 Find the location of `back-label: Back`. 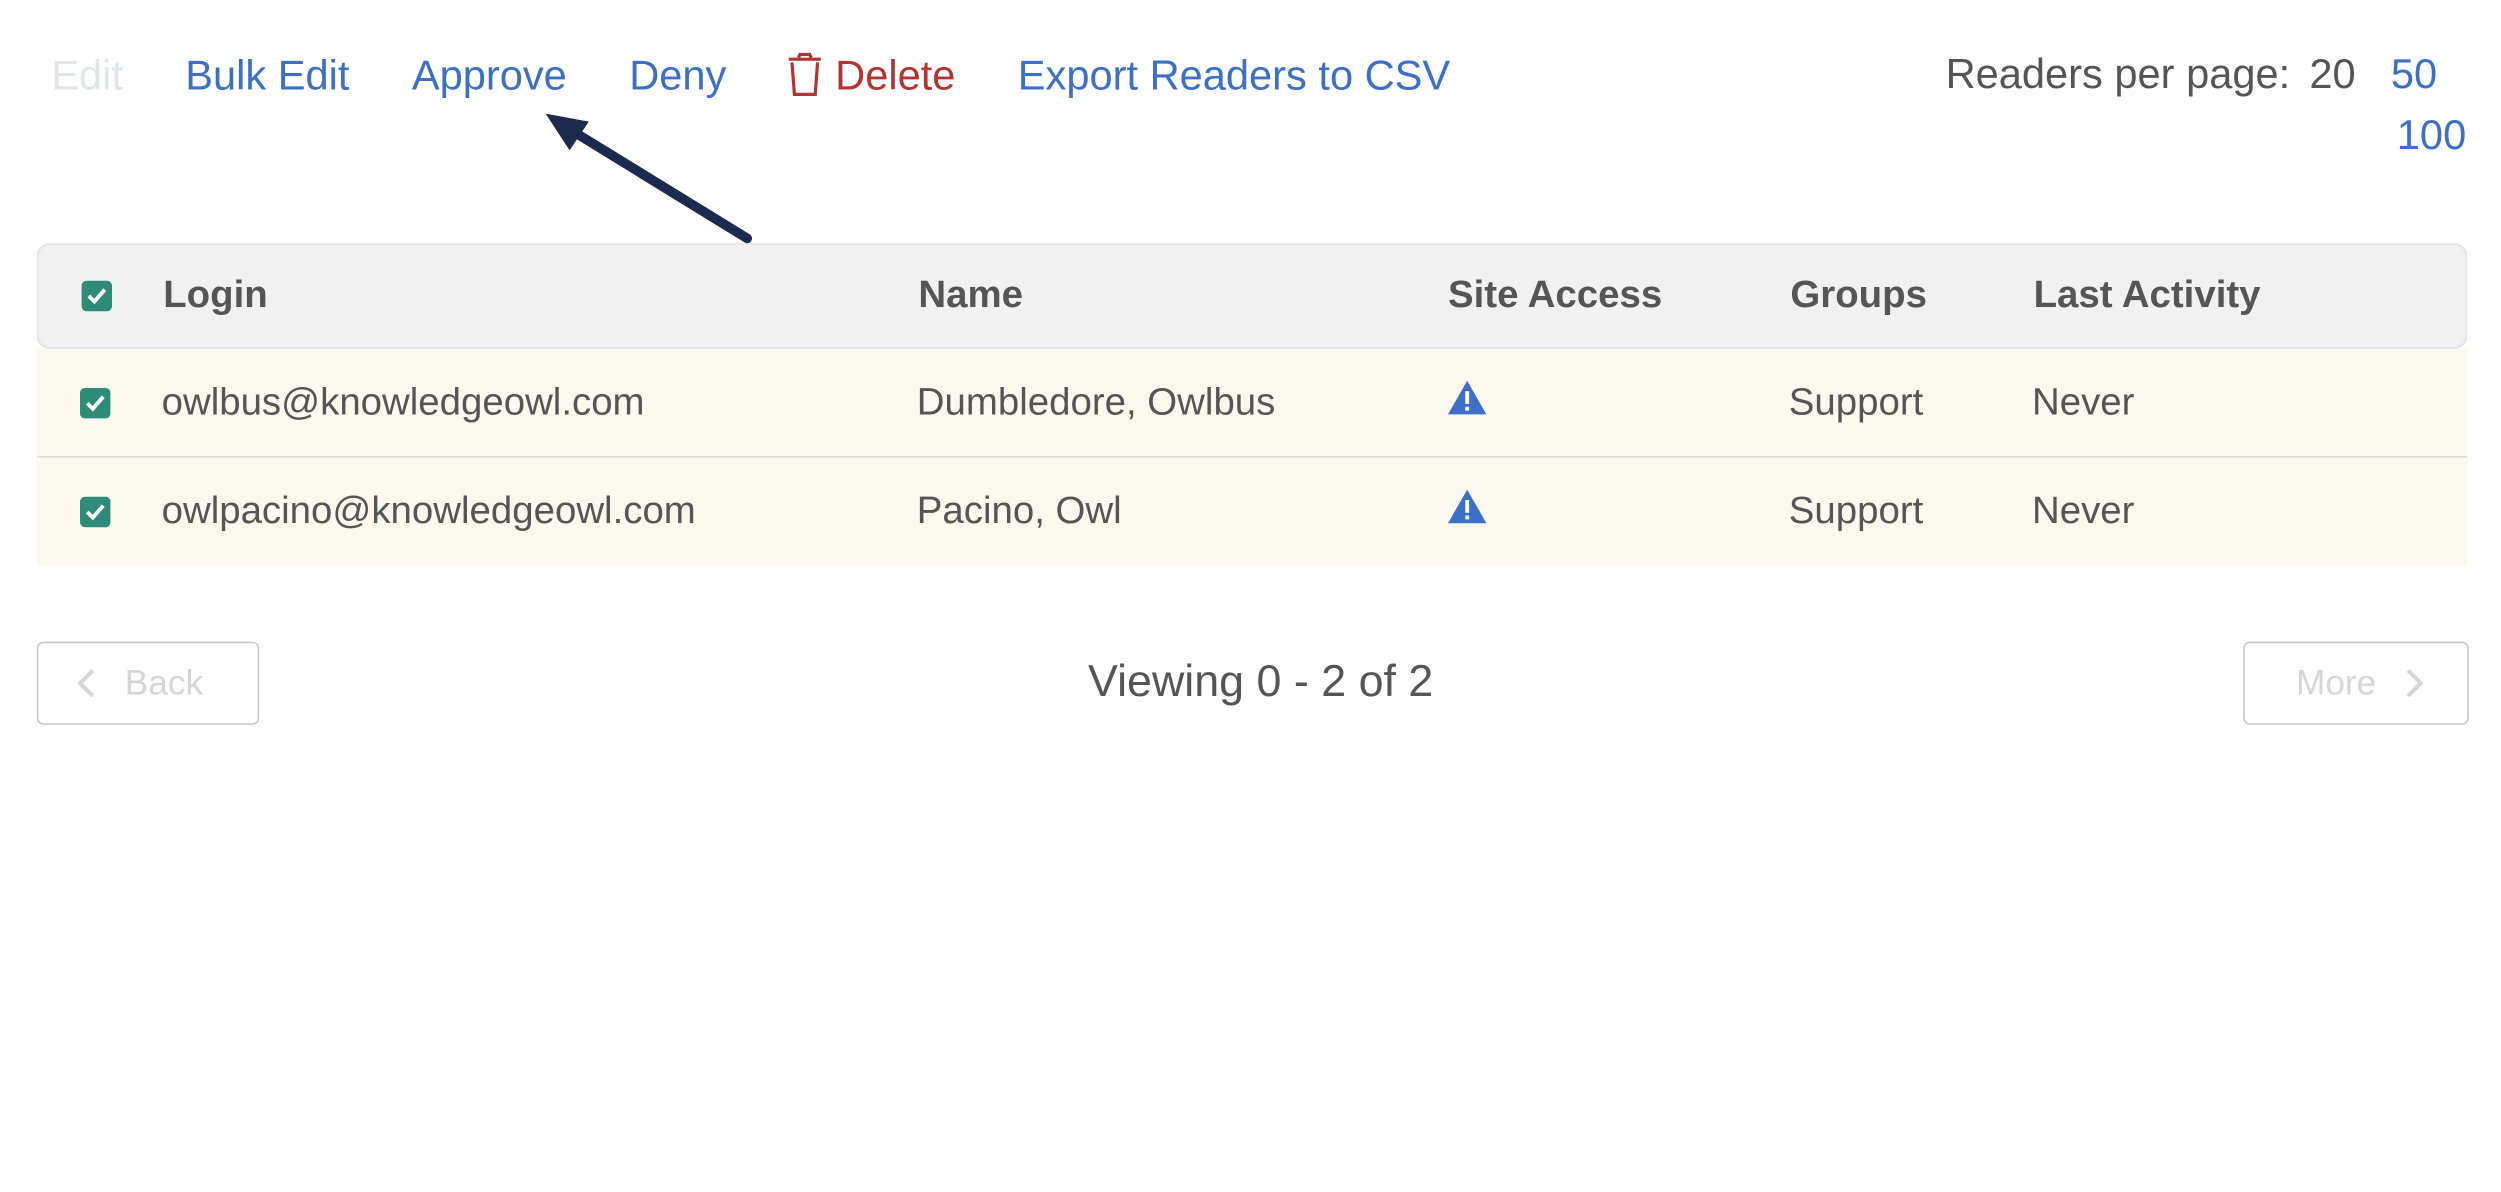

back-label: Back is located at coordinates (164, 682).